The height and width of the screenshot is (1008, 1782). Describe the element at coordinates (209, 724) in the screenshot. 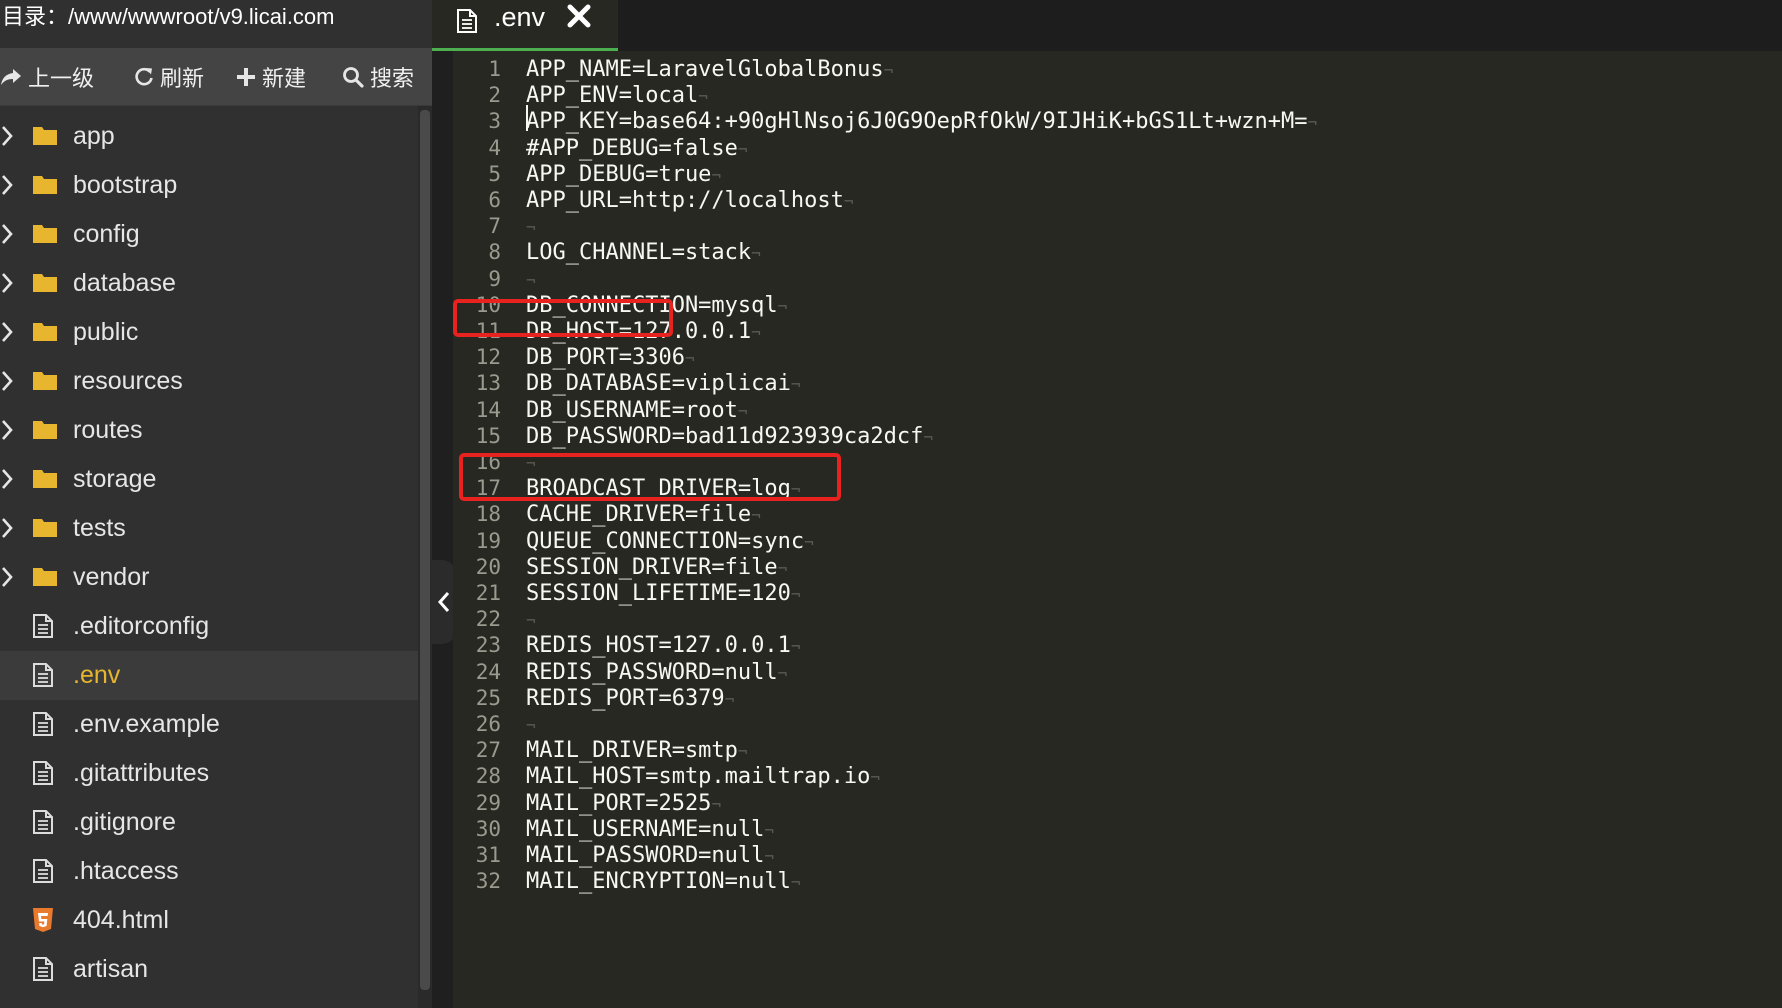

I see `file-item: .env.example` at that location.